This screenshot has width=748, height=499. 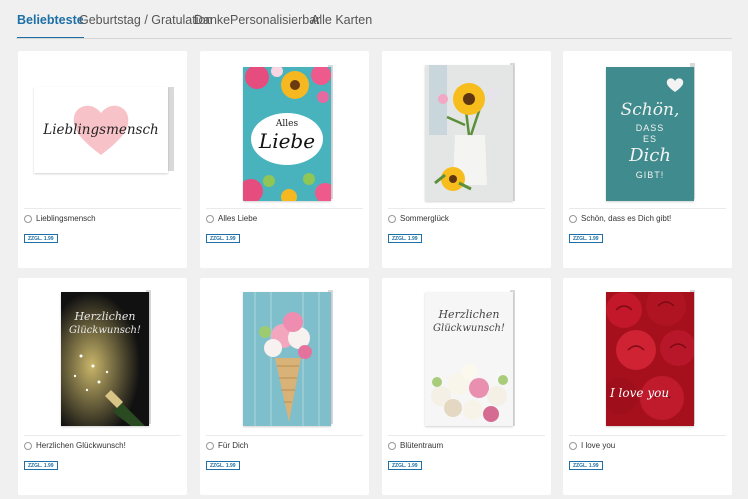 What do you see at coordinates (650, 110) in the screenshot?
I see `card-art-line1: Schön,` at bounding box center [650, 110].